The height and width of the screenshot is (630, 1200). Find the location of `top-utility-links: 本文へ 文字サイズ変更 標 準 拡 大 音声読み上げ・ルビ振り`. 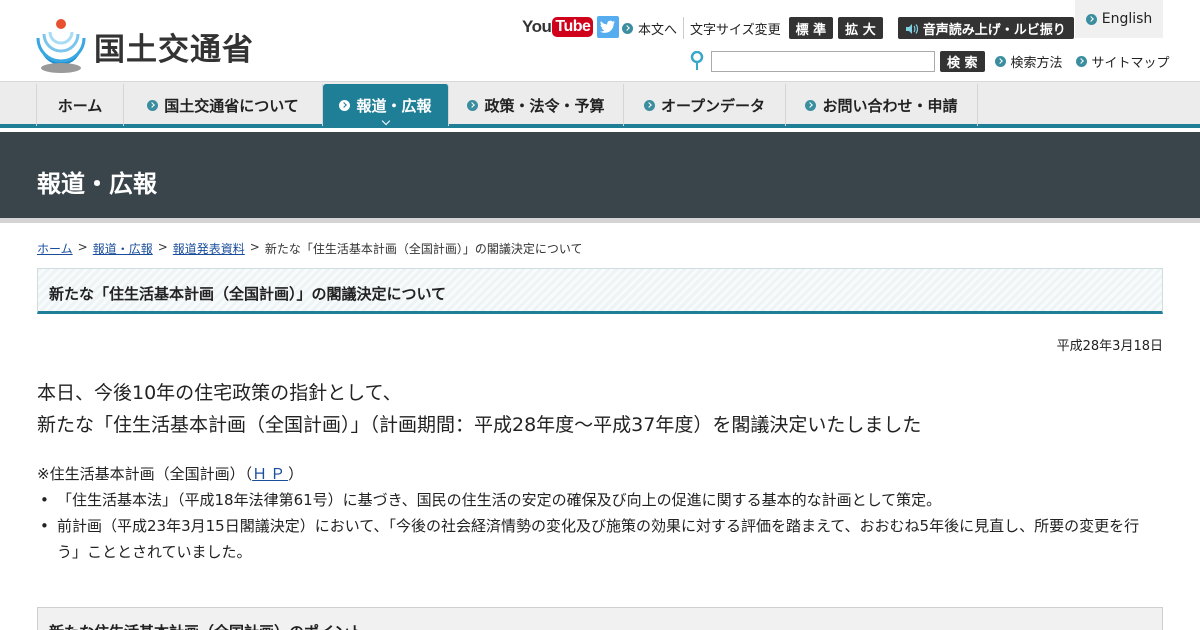

top-utility-links: 本文へ 文字サイズ変更 標 準 拡 大 音声読み上げ・ルビ振り is located at coordinates (848, 28).